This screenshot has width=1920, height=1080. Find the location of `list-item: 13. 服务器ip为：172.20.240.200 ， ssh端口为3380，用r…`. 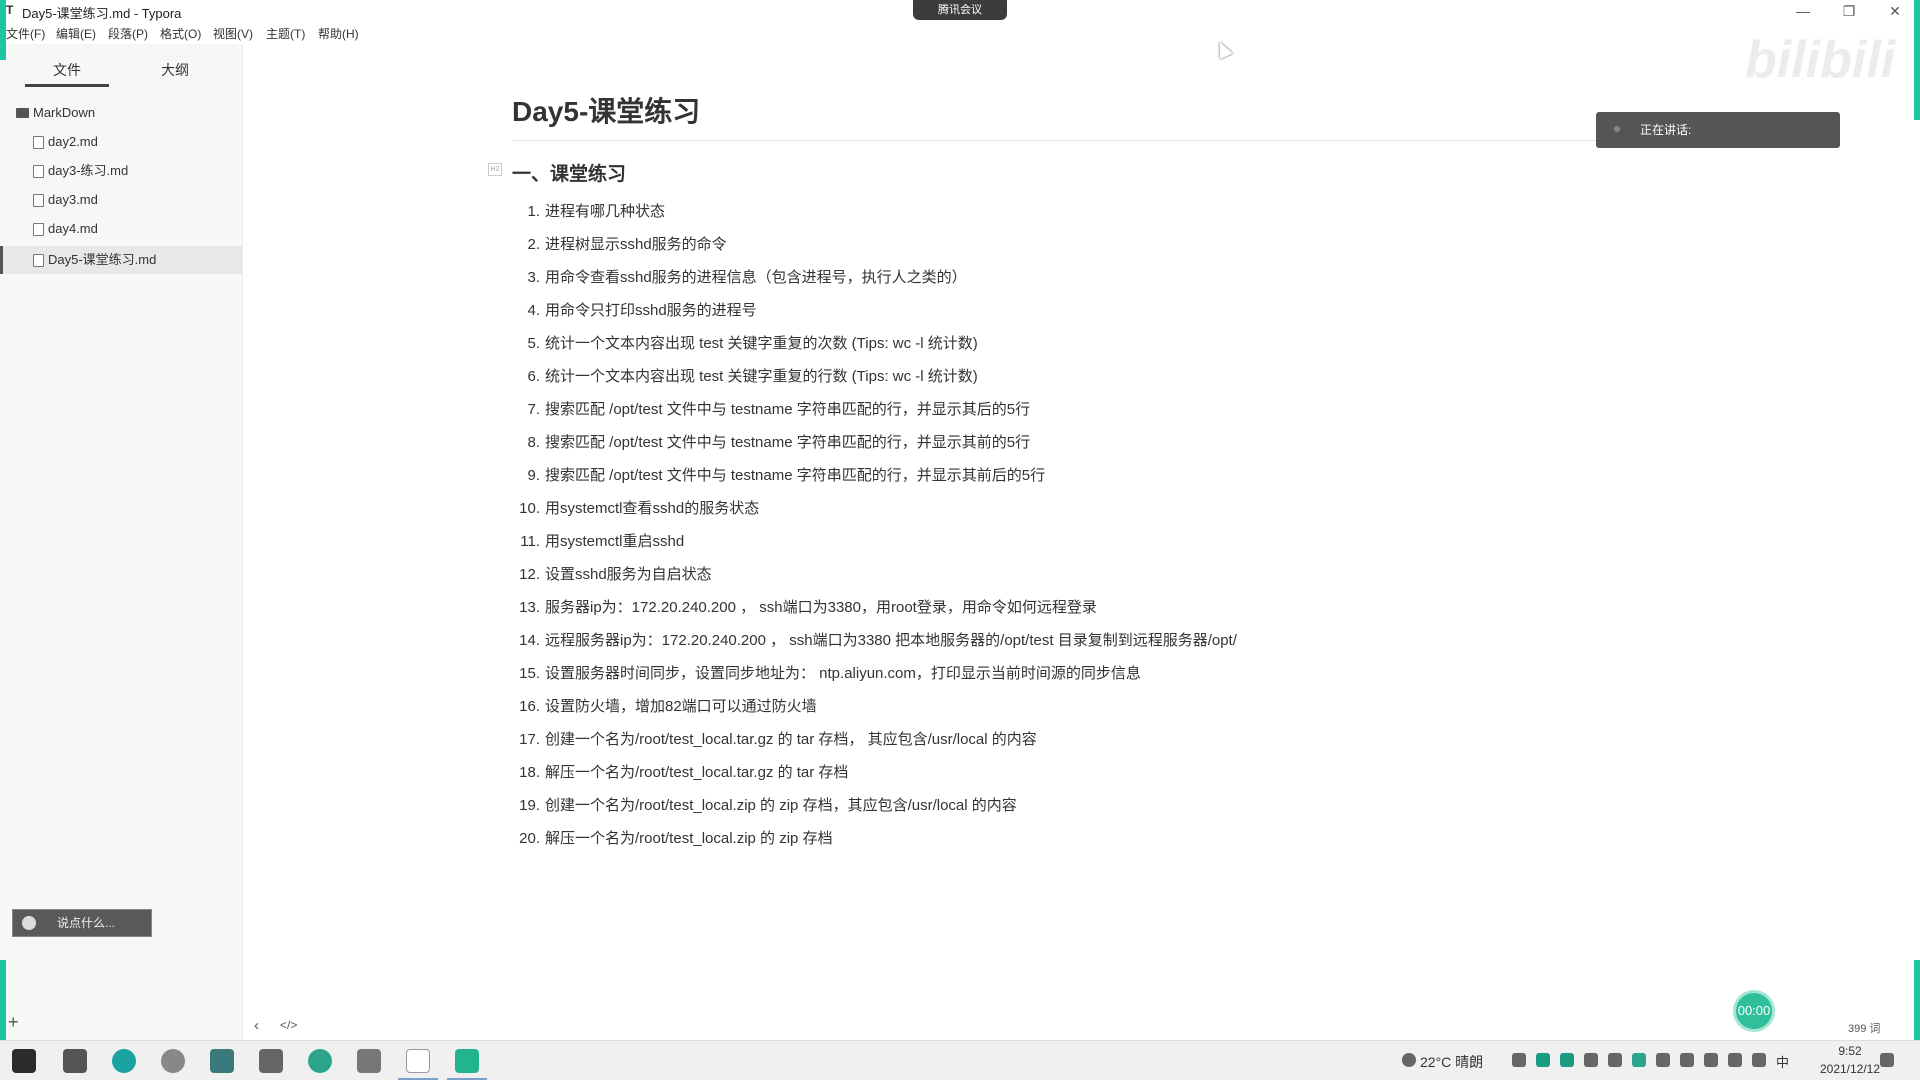

list-item: 13. 服务器ip为：172.20.240.200 ， ssh端口为3380，用r… is located at coordinates (803, 608).